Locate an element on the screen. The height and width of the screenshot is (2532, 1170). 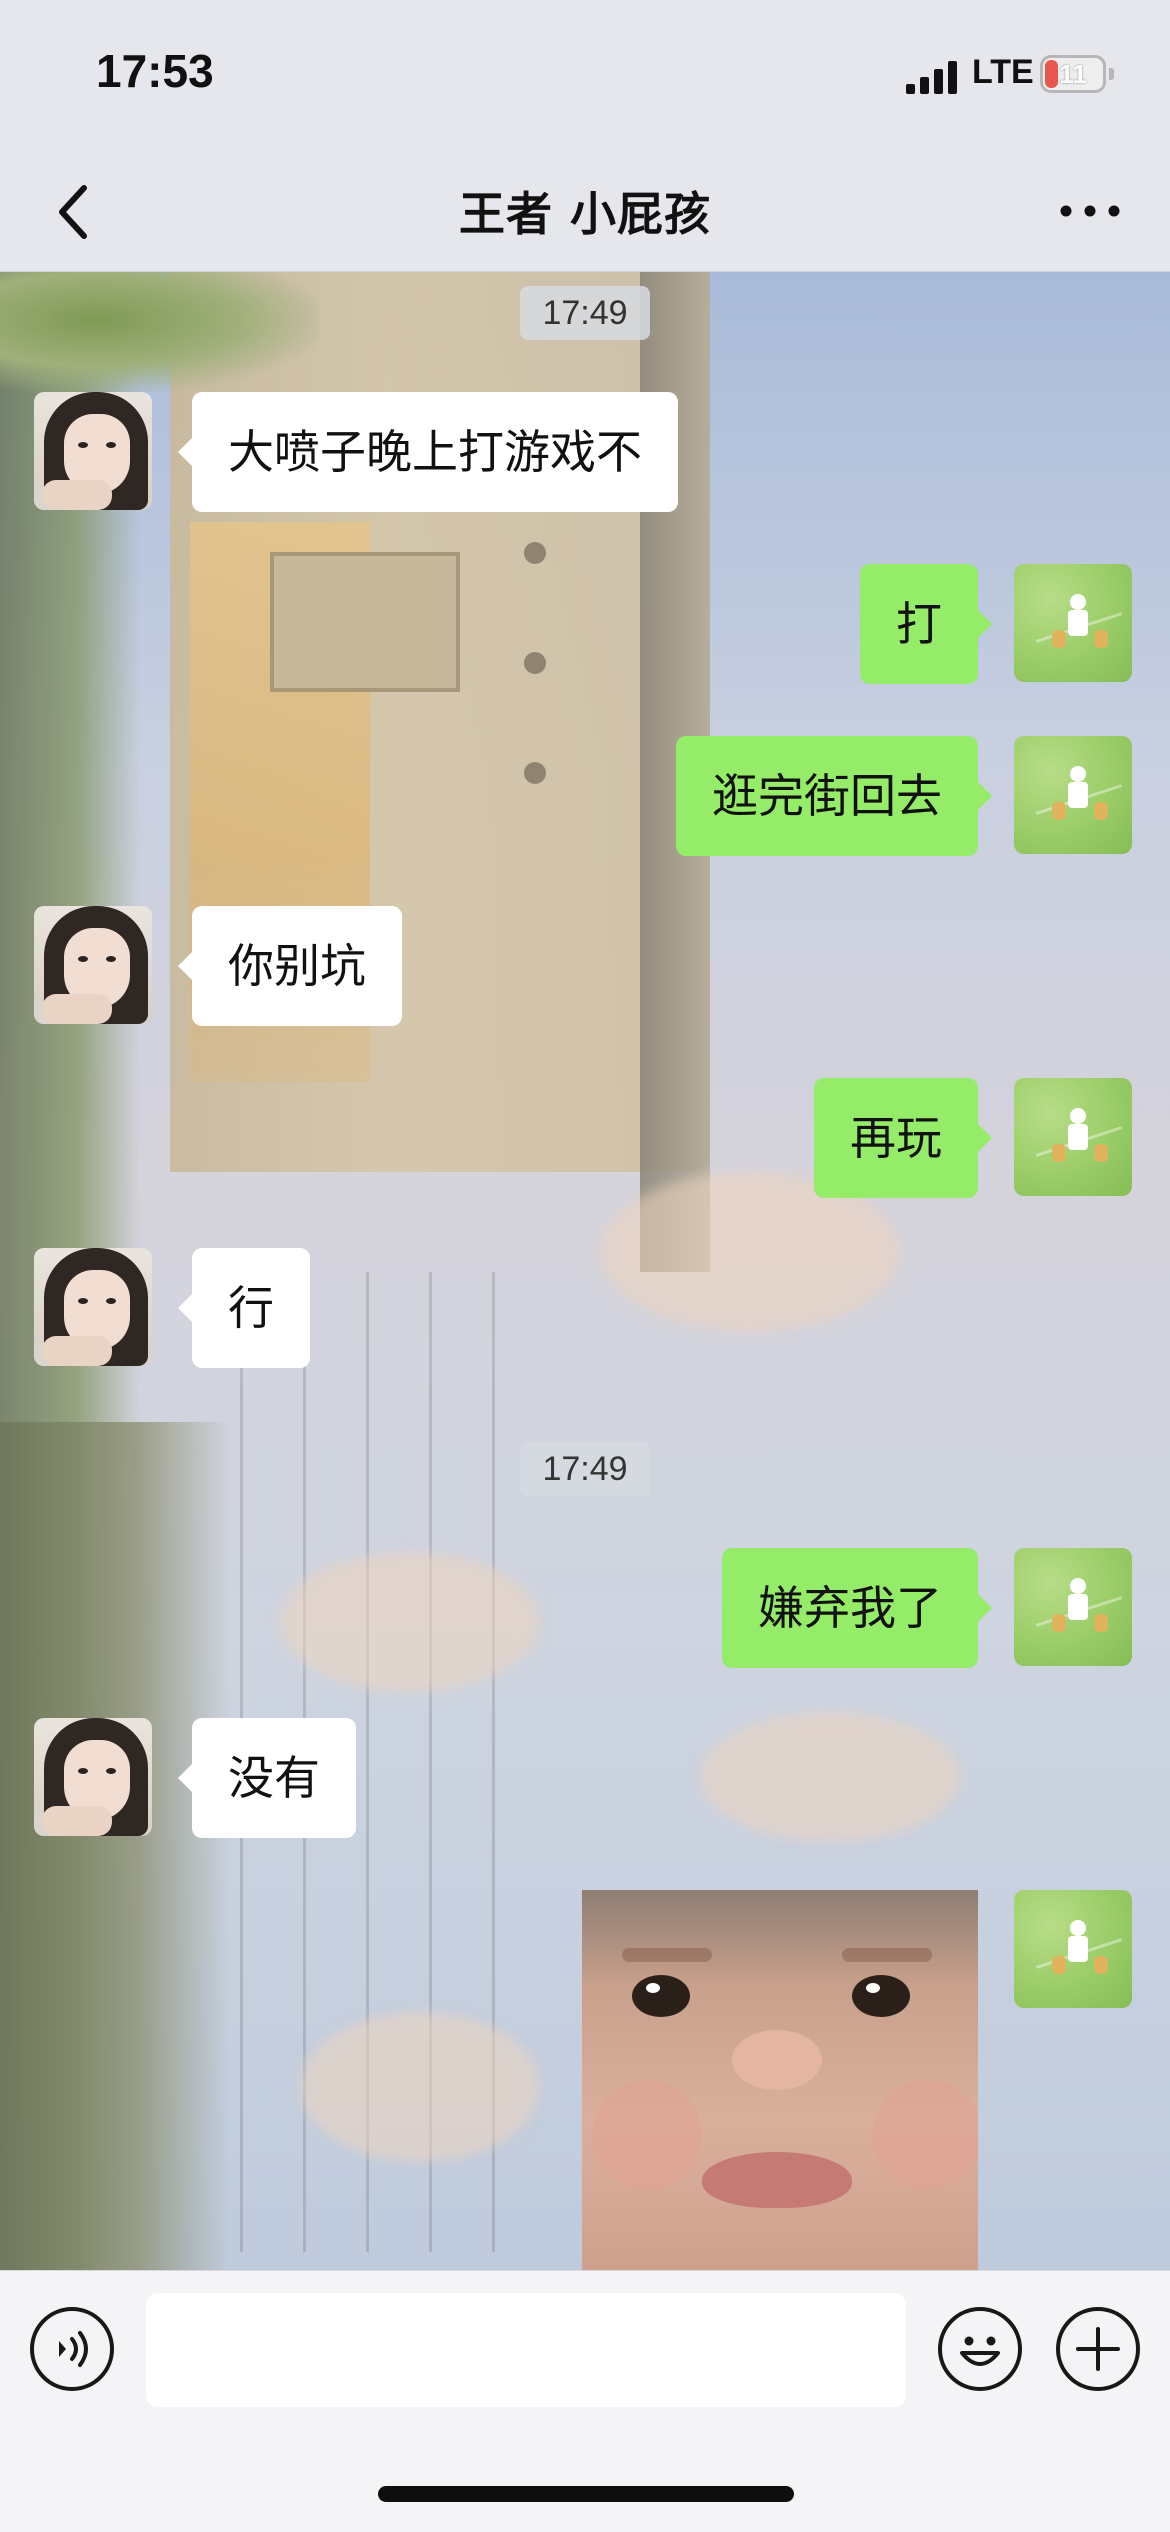
message-bubble-outgoing: 嫌弃我了 is located at coordinates (857, 1608).